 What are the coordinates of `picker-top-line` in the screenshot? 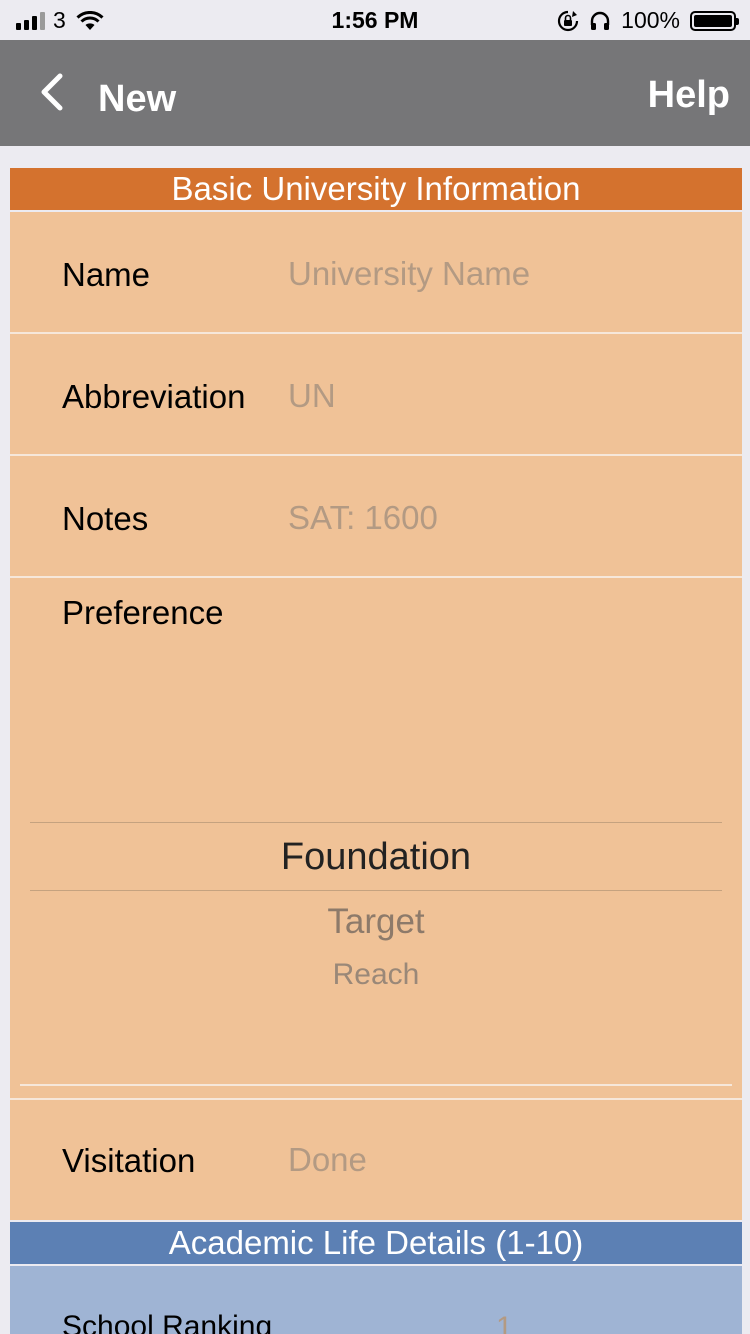 It's located at (376, 822).